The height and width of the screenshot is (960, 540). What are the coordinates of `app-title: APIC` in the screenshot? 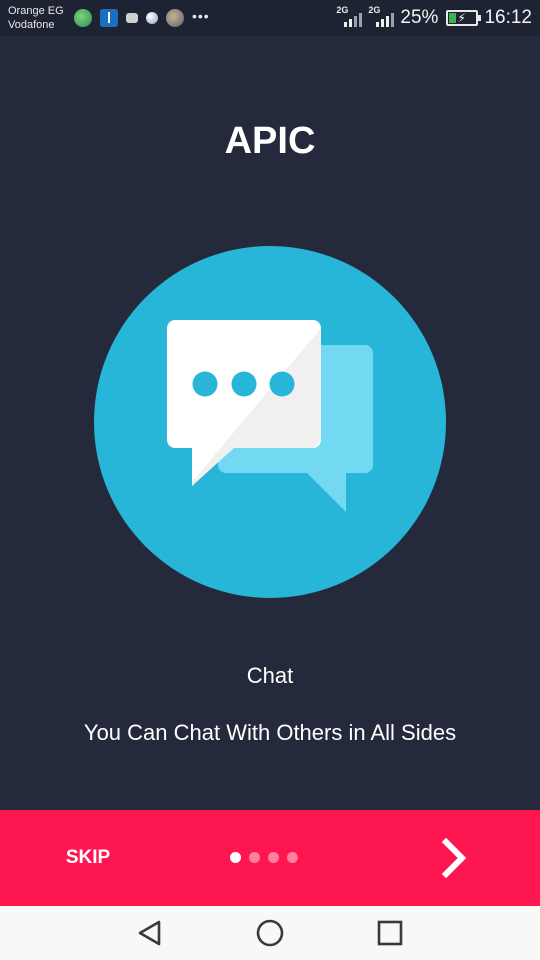 It's located at (270, 141).